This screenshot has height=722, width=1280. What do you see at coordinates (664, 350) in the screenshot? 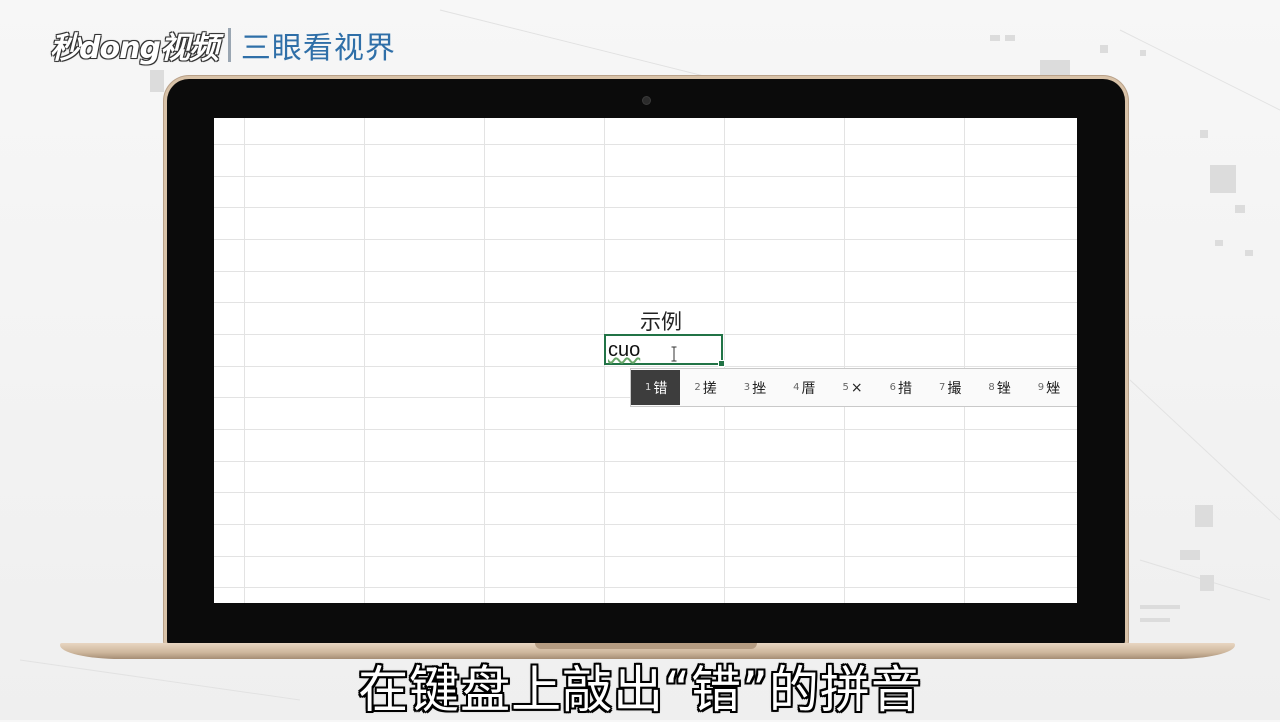
I see `active-cell: cuo` at bounding box center [664, 350].